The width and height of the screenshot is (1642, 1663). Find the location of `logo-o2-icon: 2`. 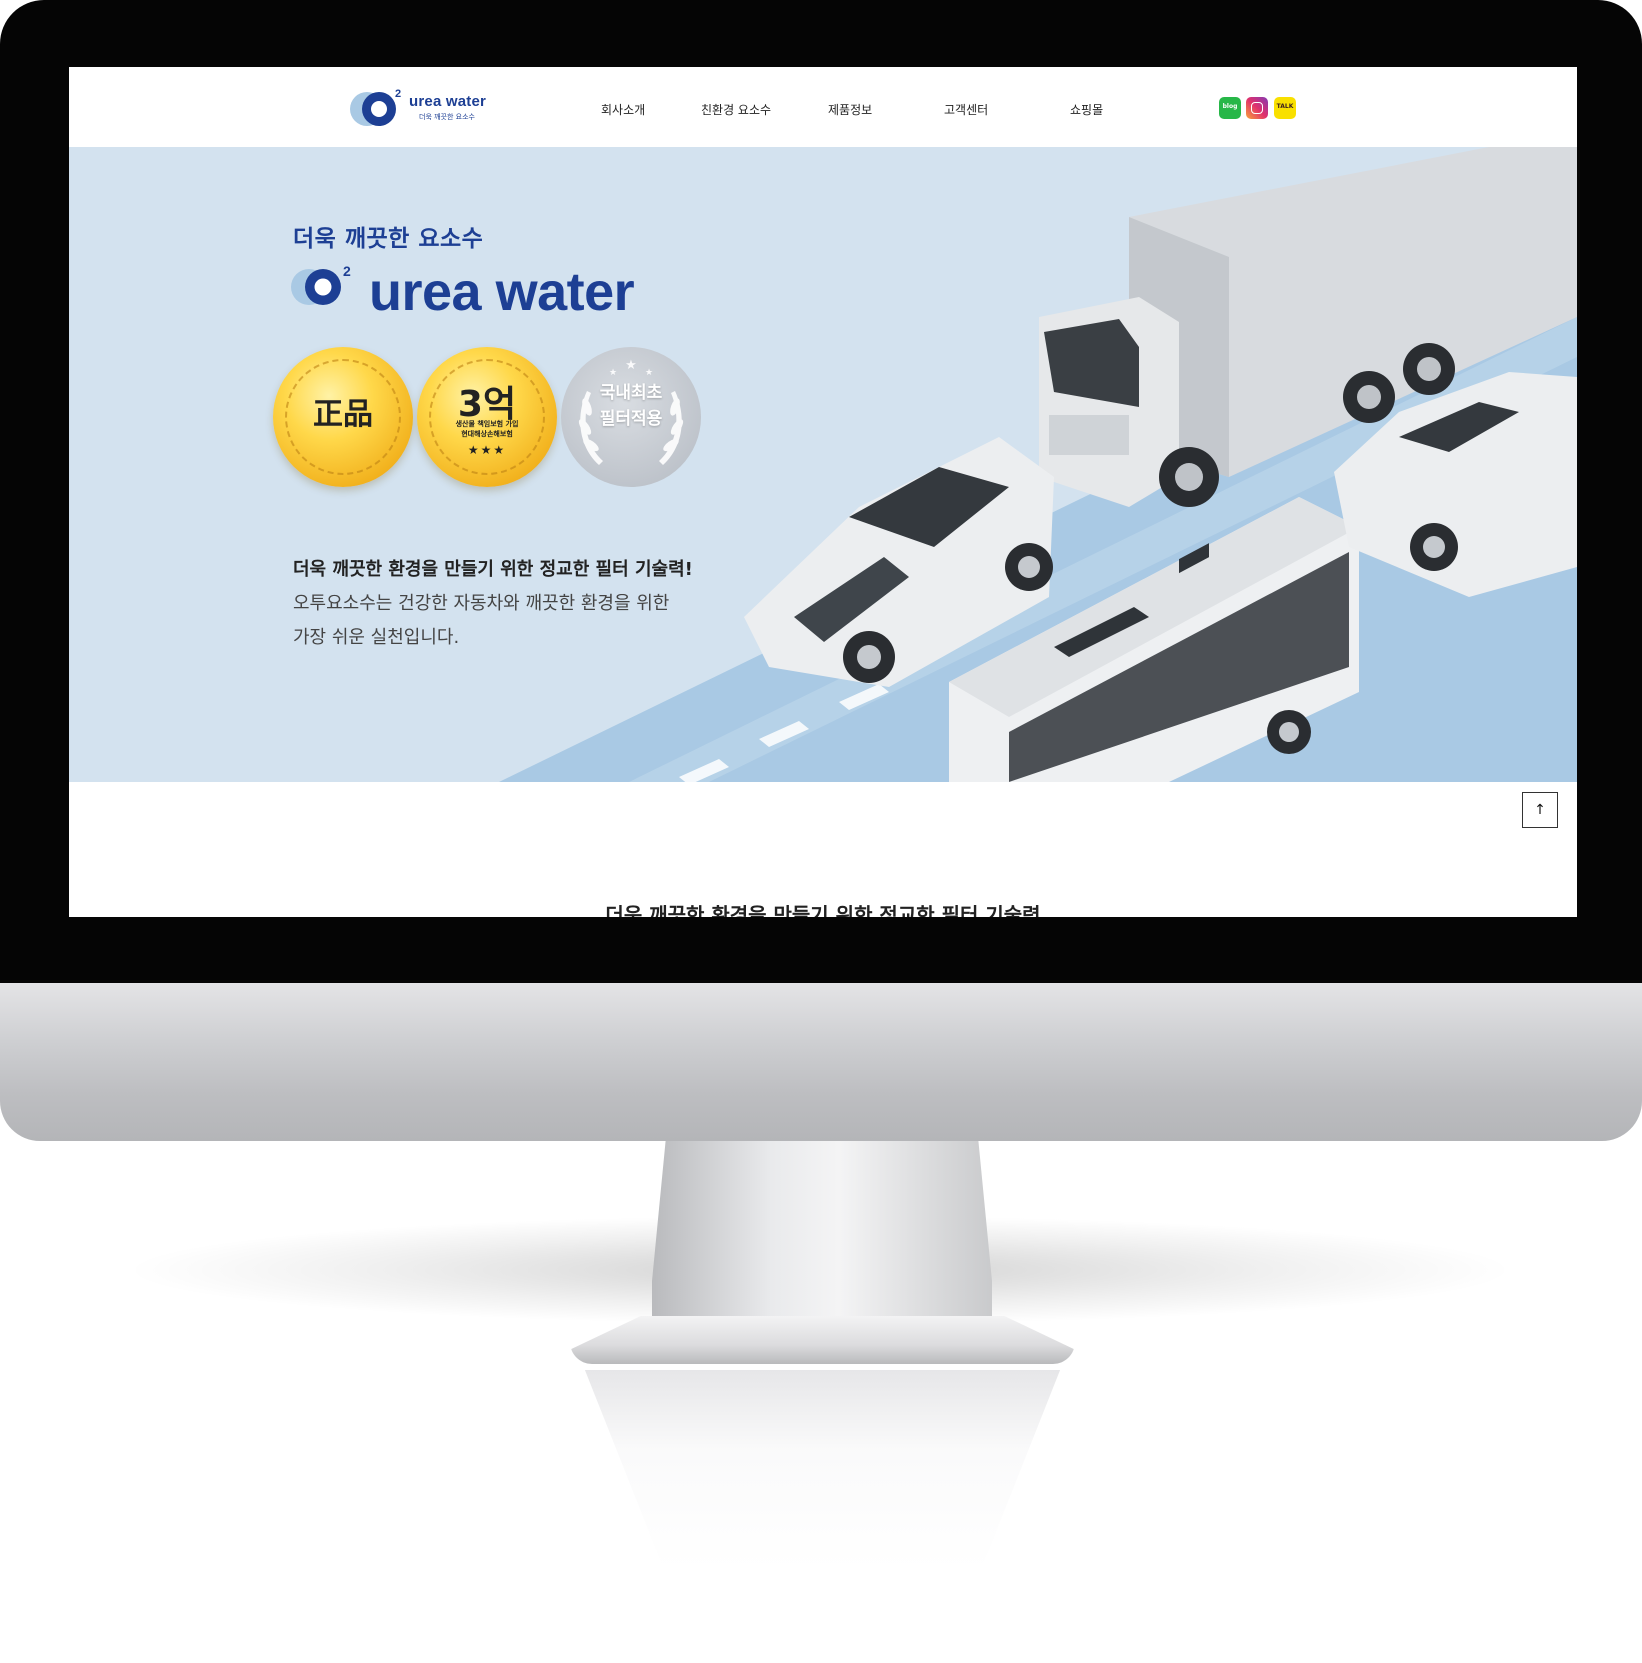

logo-o2-icon: 2 is located at coordinates (375, 107).